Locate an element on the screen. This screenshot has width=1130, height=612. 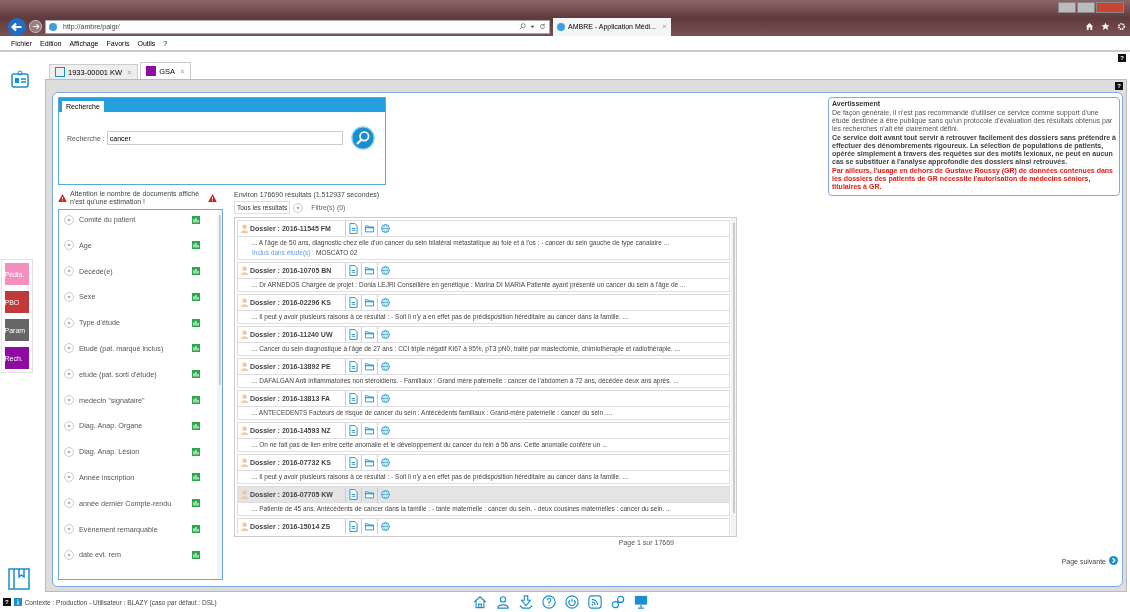
maximize-button is located at coordinates (1086, 7).